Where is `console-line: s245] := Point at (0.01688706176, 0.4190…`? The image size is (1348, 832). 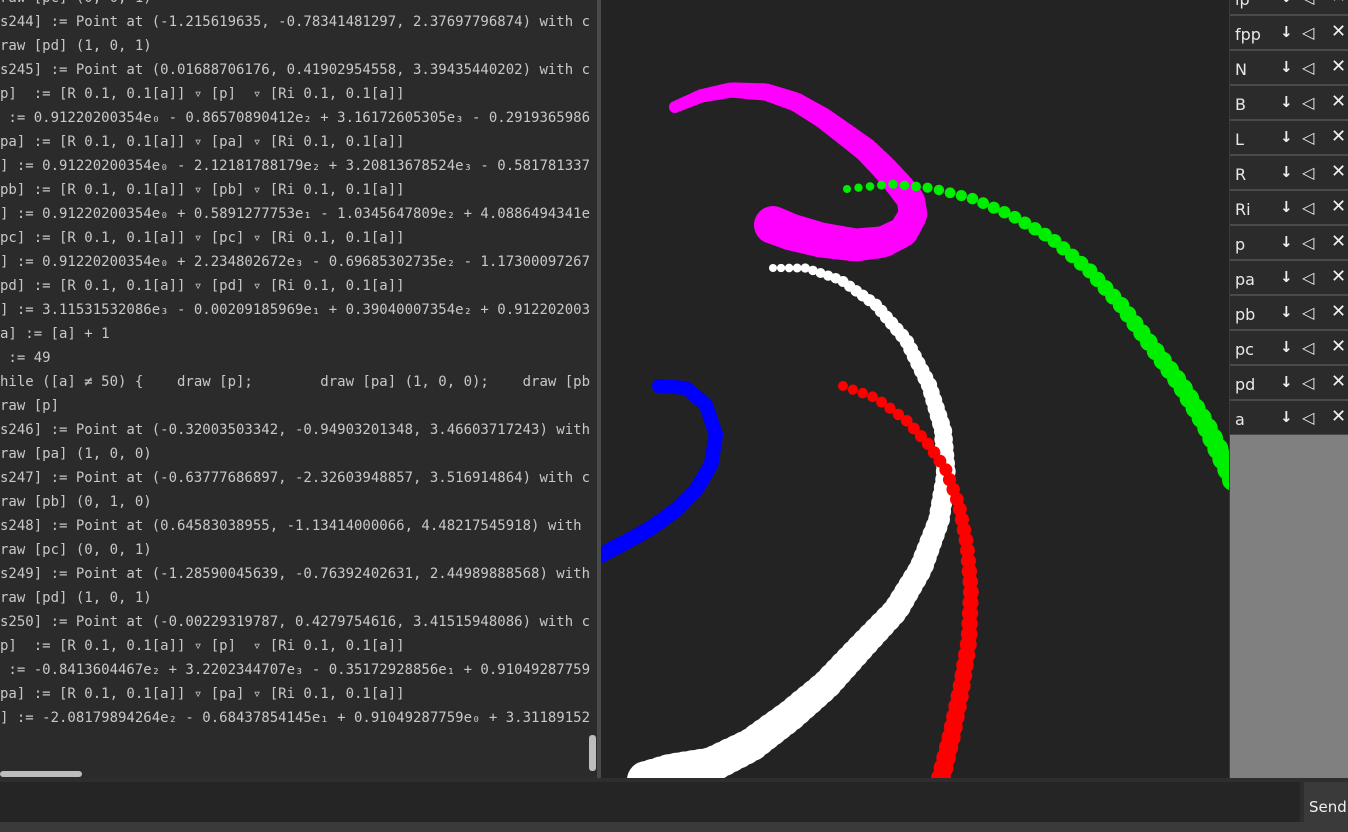 console-line: s245] := Point at (0.01688706176, 0.4190… is located at coordinates (295, 70).